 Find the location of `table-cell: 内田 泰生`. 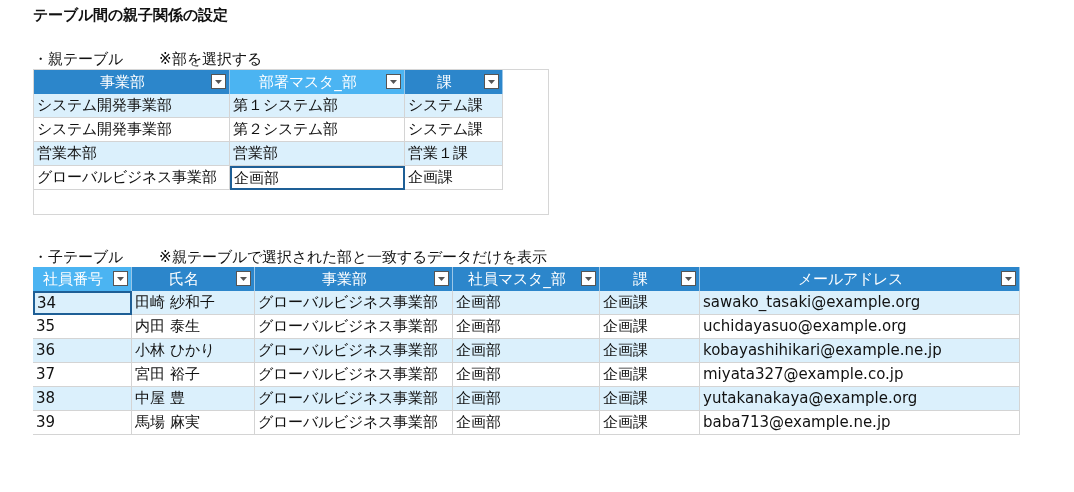

table-cell: 内田 泰生 is located at coordinates (193, 327).